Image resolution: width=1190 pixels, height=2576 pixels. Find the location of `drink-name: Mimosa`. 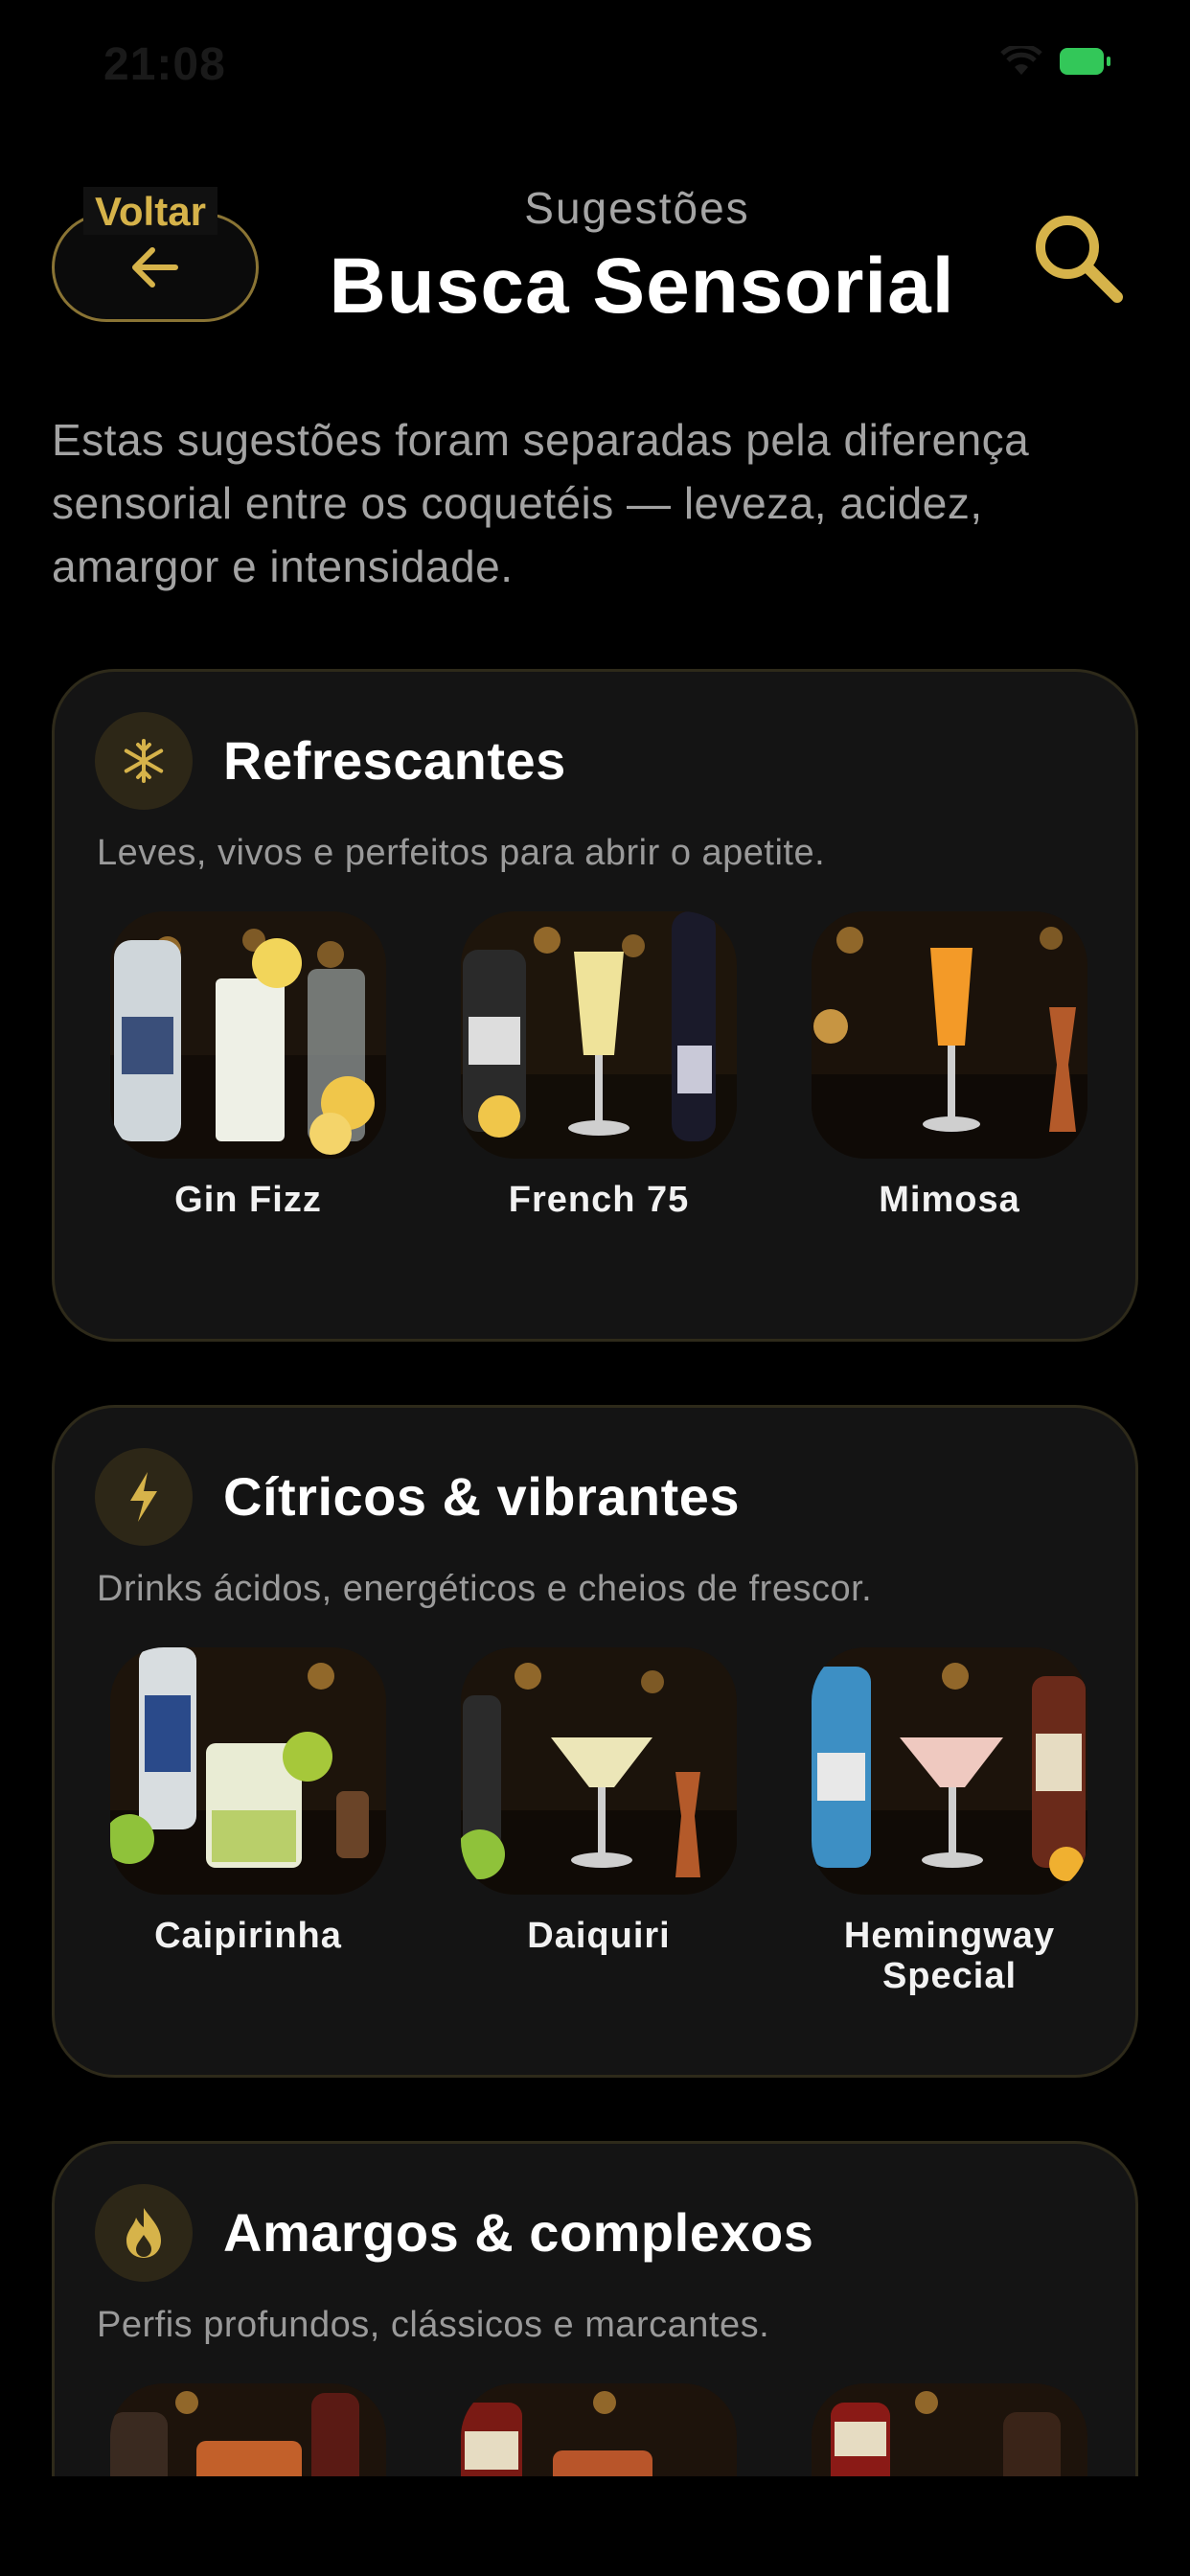

drink-name: Mimosa is located at coordinates (950, 1200).